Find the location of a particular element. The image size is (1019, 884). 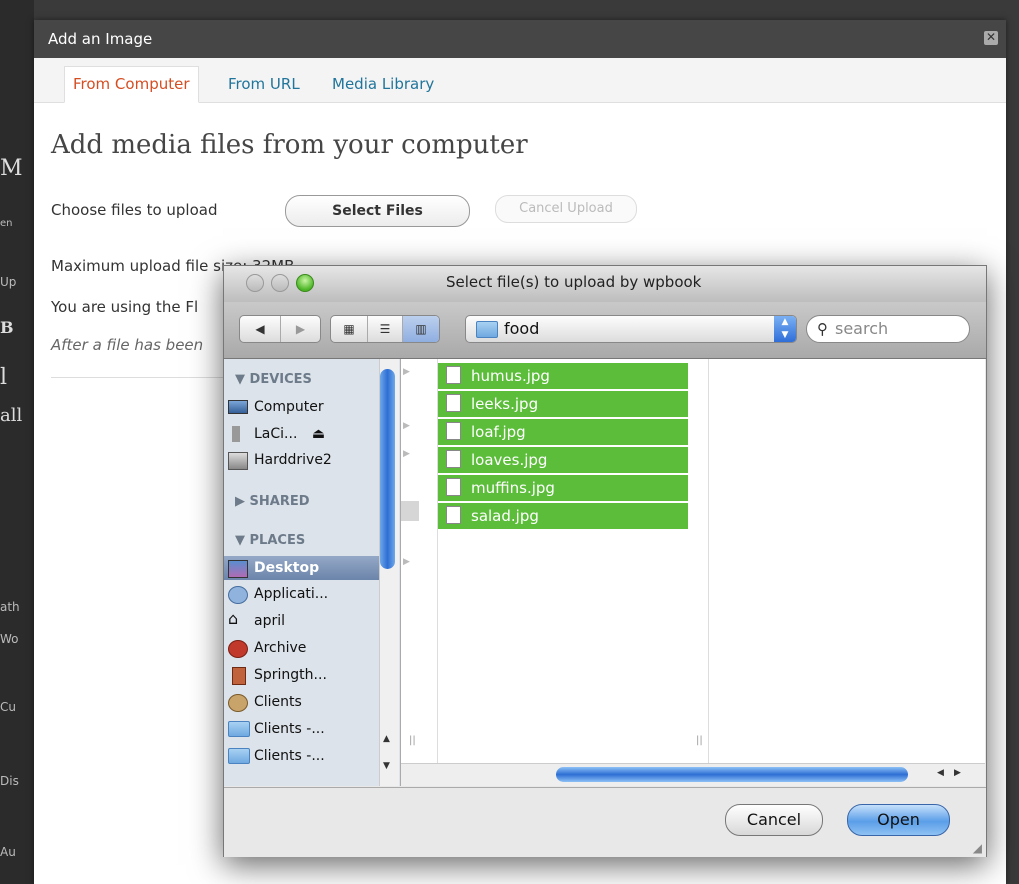

sidebar-item-archive: Archive is located at coordinates (267, 648).